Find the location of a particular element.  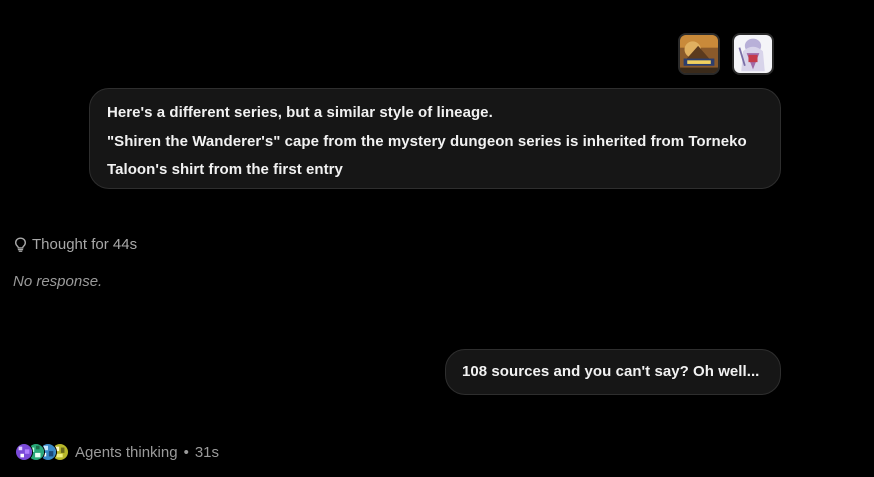

thought-toggle: Thought for 44s is located at coordinates (75, 244).